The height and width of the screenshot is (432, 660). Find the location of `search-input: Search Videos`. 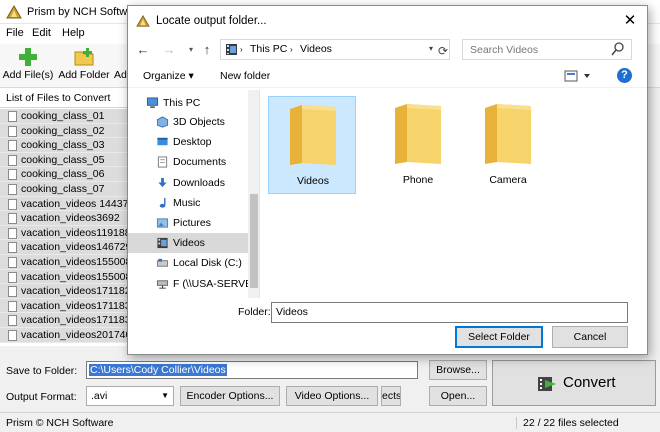

search-input: Search Videos is located at coordinates (547, 49).